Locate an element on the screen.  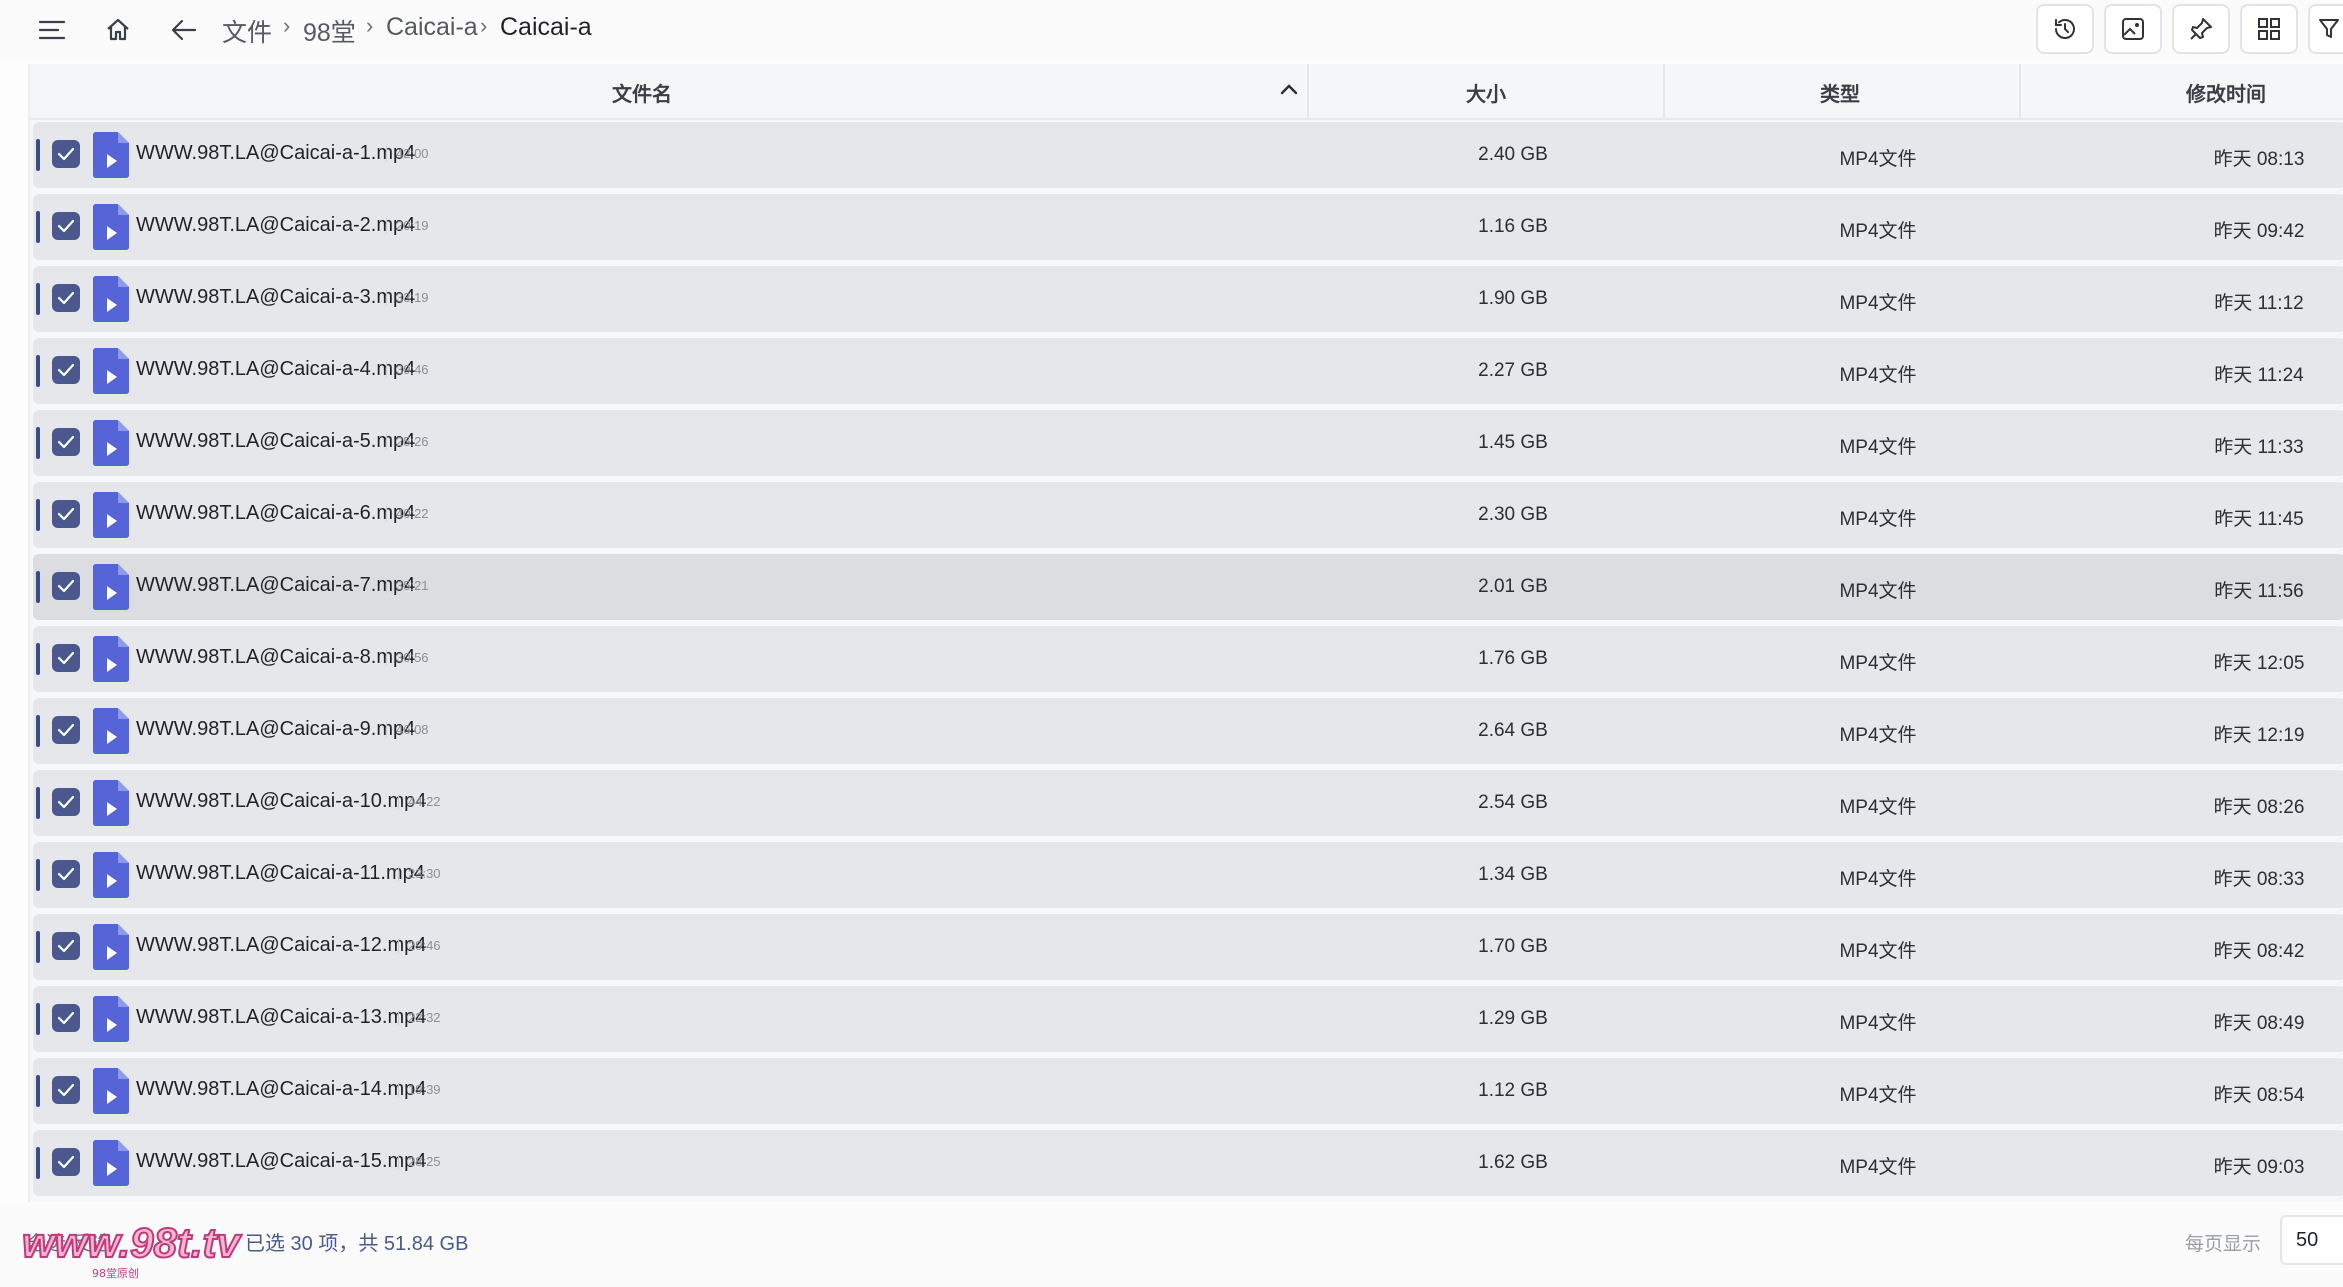
file-name: WWW.98T.LA@Caicai-a-11.mp4 is located at coordinates (280, 873).